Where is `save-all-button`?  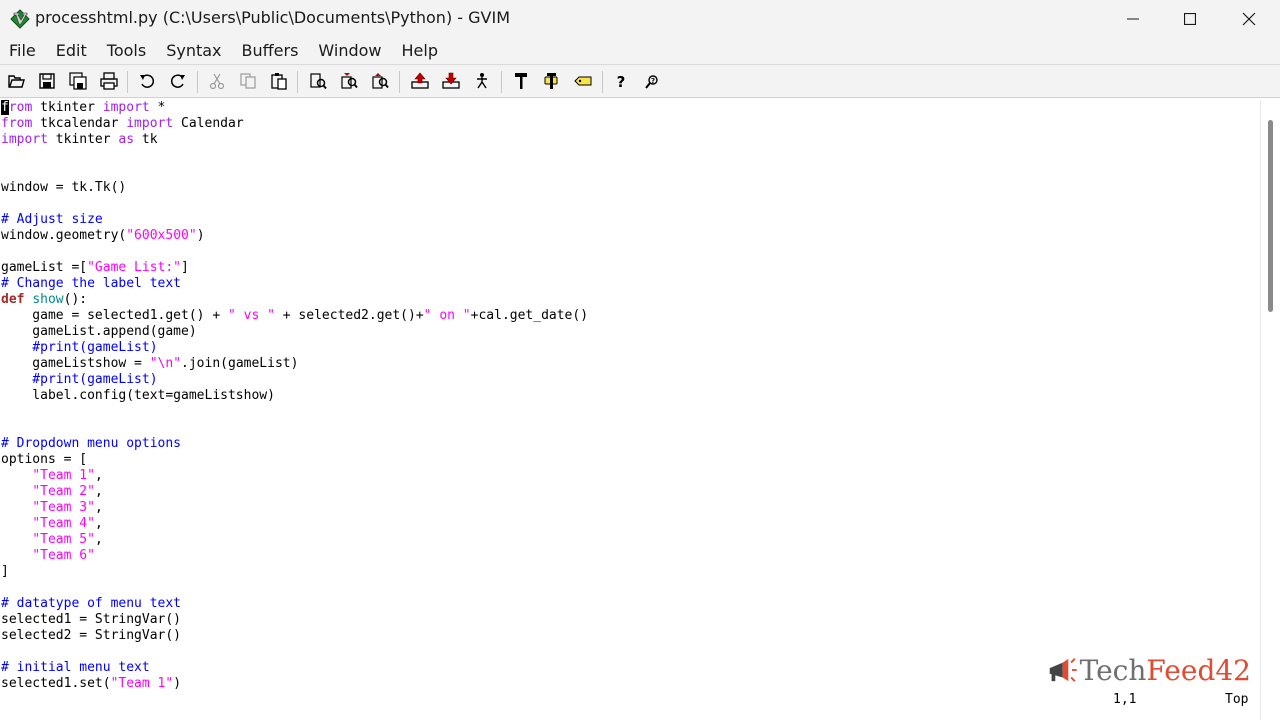 save-all-button is located at coordinates (78, 81).